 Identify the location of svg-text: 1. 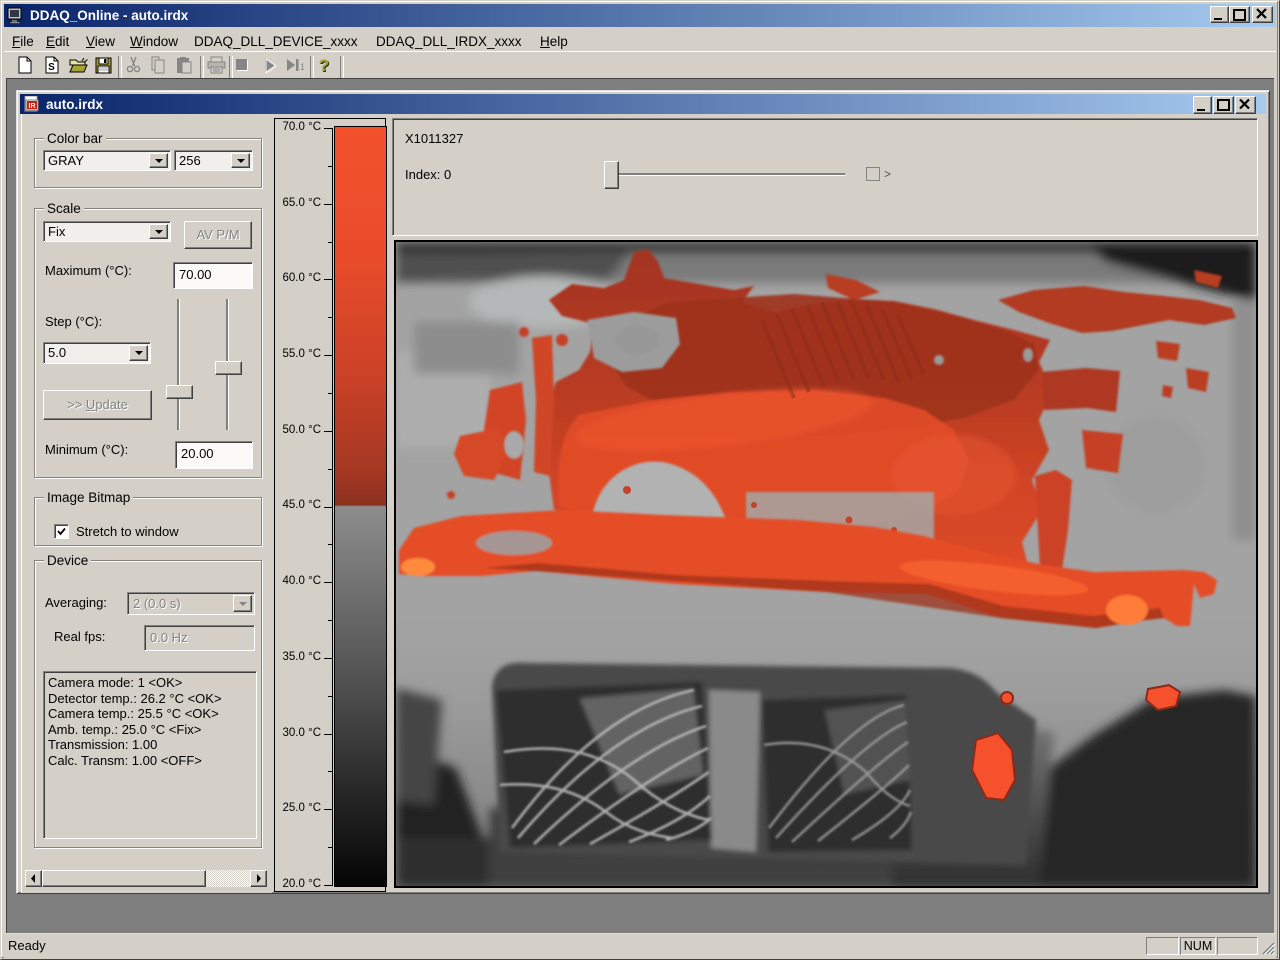
(302, 67).